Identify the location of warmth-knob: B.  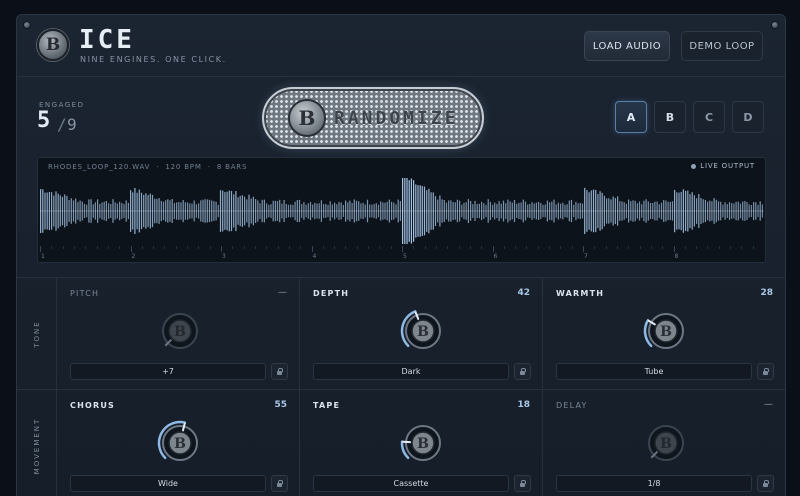
(666, 331).